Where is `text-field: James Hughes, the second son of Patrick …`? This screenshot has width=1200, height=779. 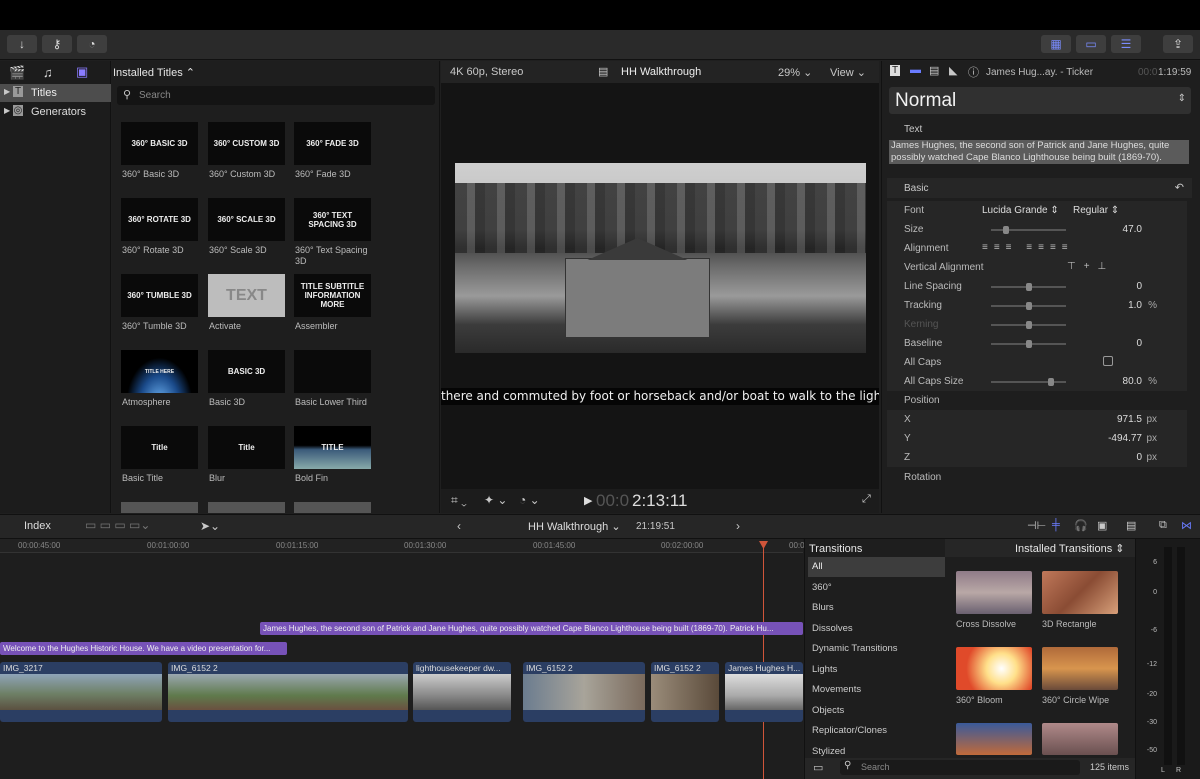
text-field: James Hughes, the second son of Patrick … is located at coordinates (1039, 152).